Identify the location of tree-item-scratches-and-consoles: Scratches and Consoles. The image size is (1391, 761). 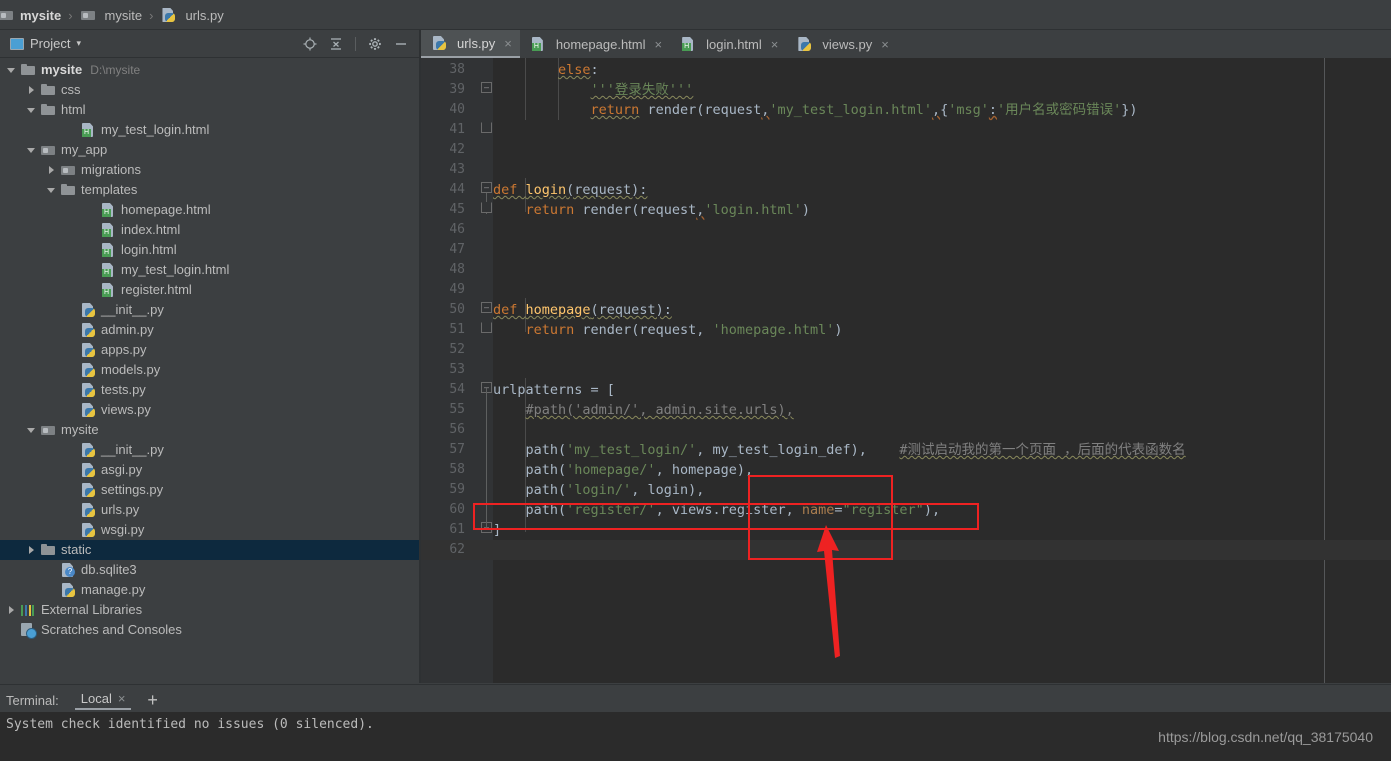
(209, 630).